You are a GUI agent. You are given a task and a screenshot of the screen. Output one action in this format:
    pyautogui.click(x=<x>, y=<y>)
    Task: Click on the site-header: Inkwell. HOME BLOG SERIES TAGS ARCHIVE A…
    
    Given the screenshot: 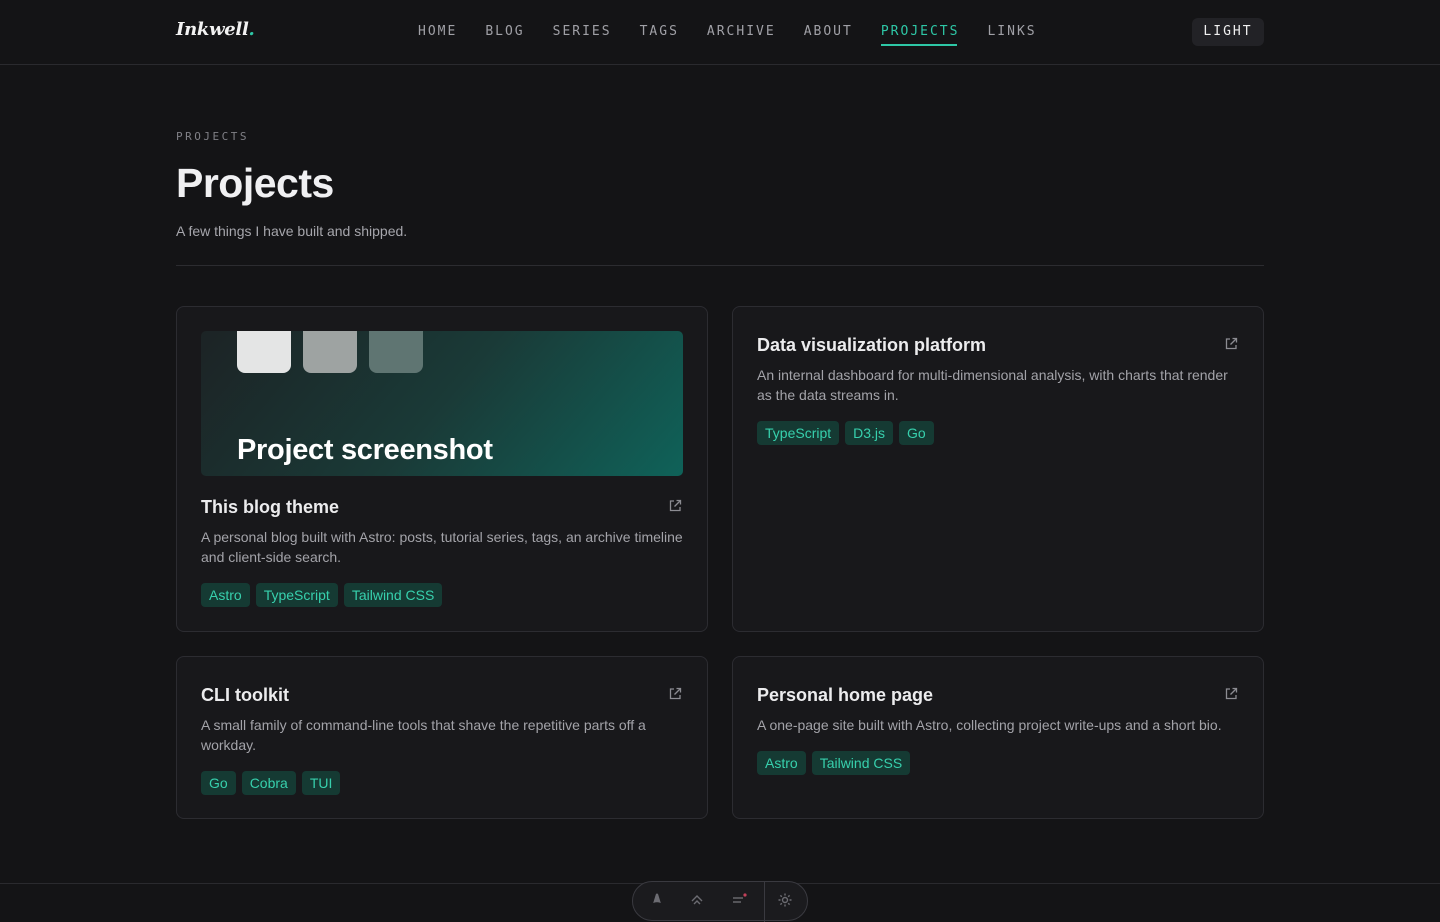 What is the action you would take?
    pyautogui.click(x=720, y=32)
    